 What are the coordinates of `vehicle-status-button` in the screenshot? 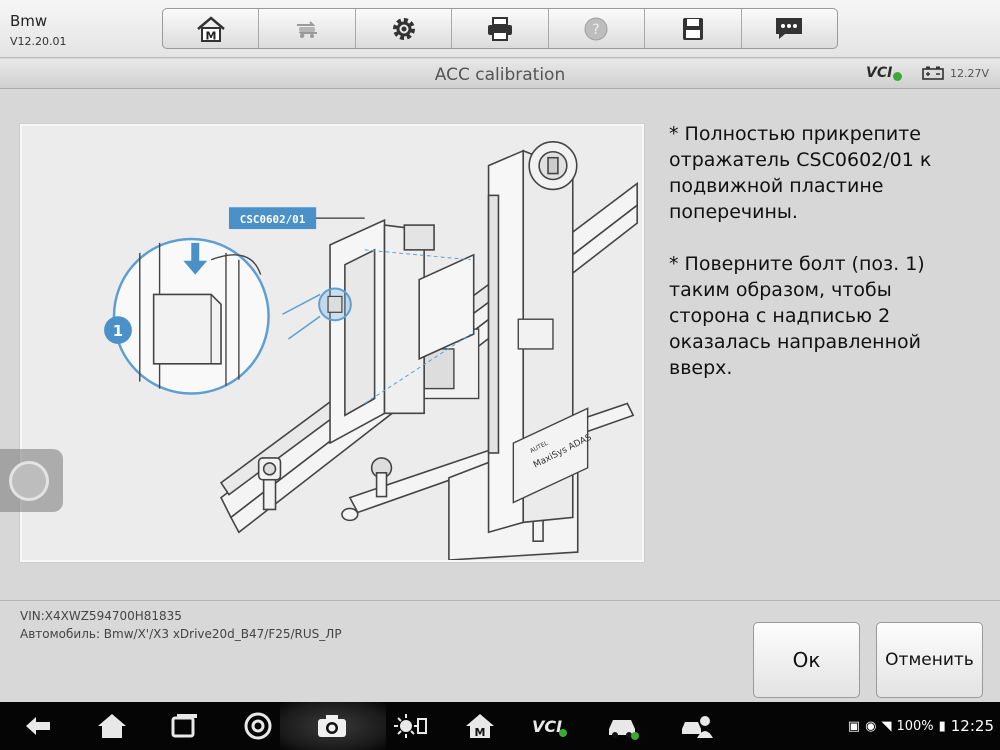 It's located at (622, 726).